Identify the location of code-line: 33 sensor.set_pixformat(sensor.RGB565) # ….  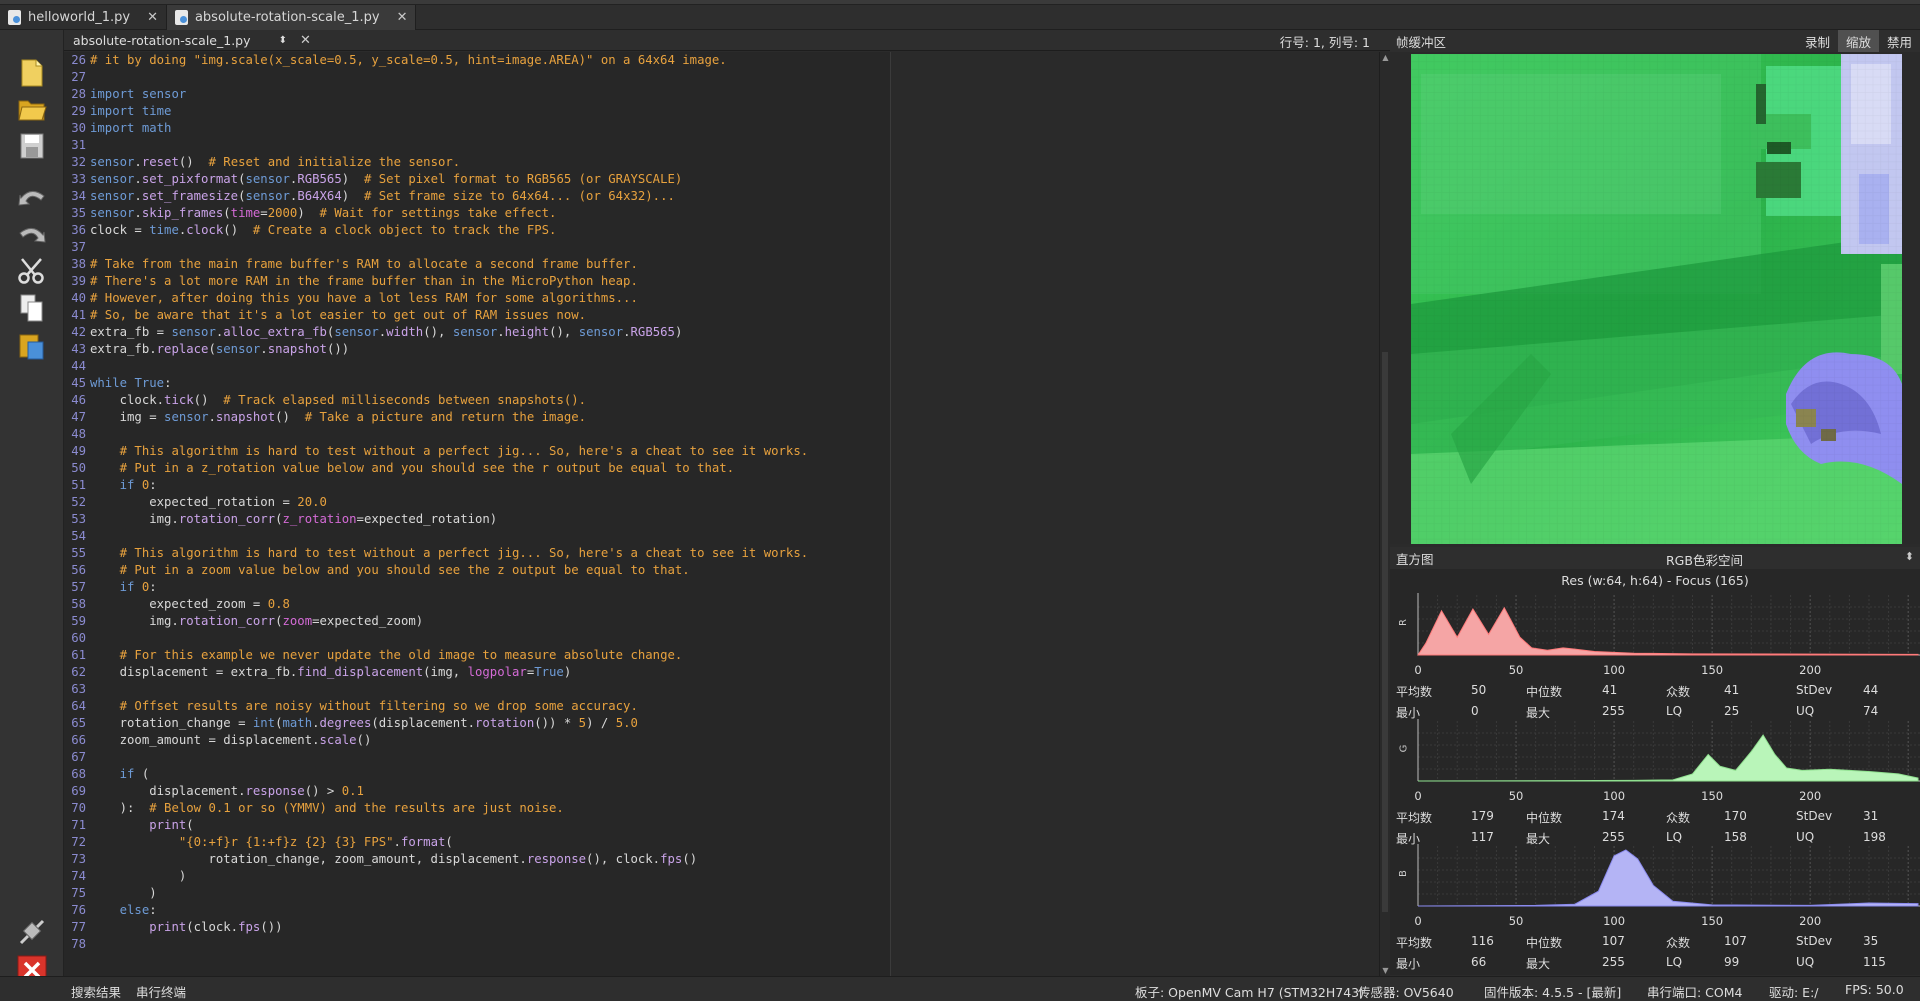
(436, 179).